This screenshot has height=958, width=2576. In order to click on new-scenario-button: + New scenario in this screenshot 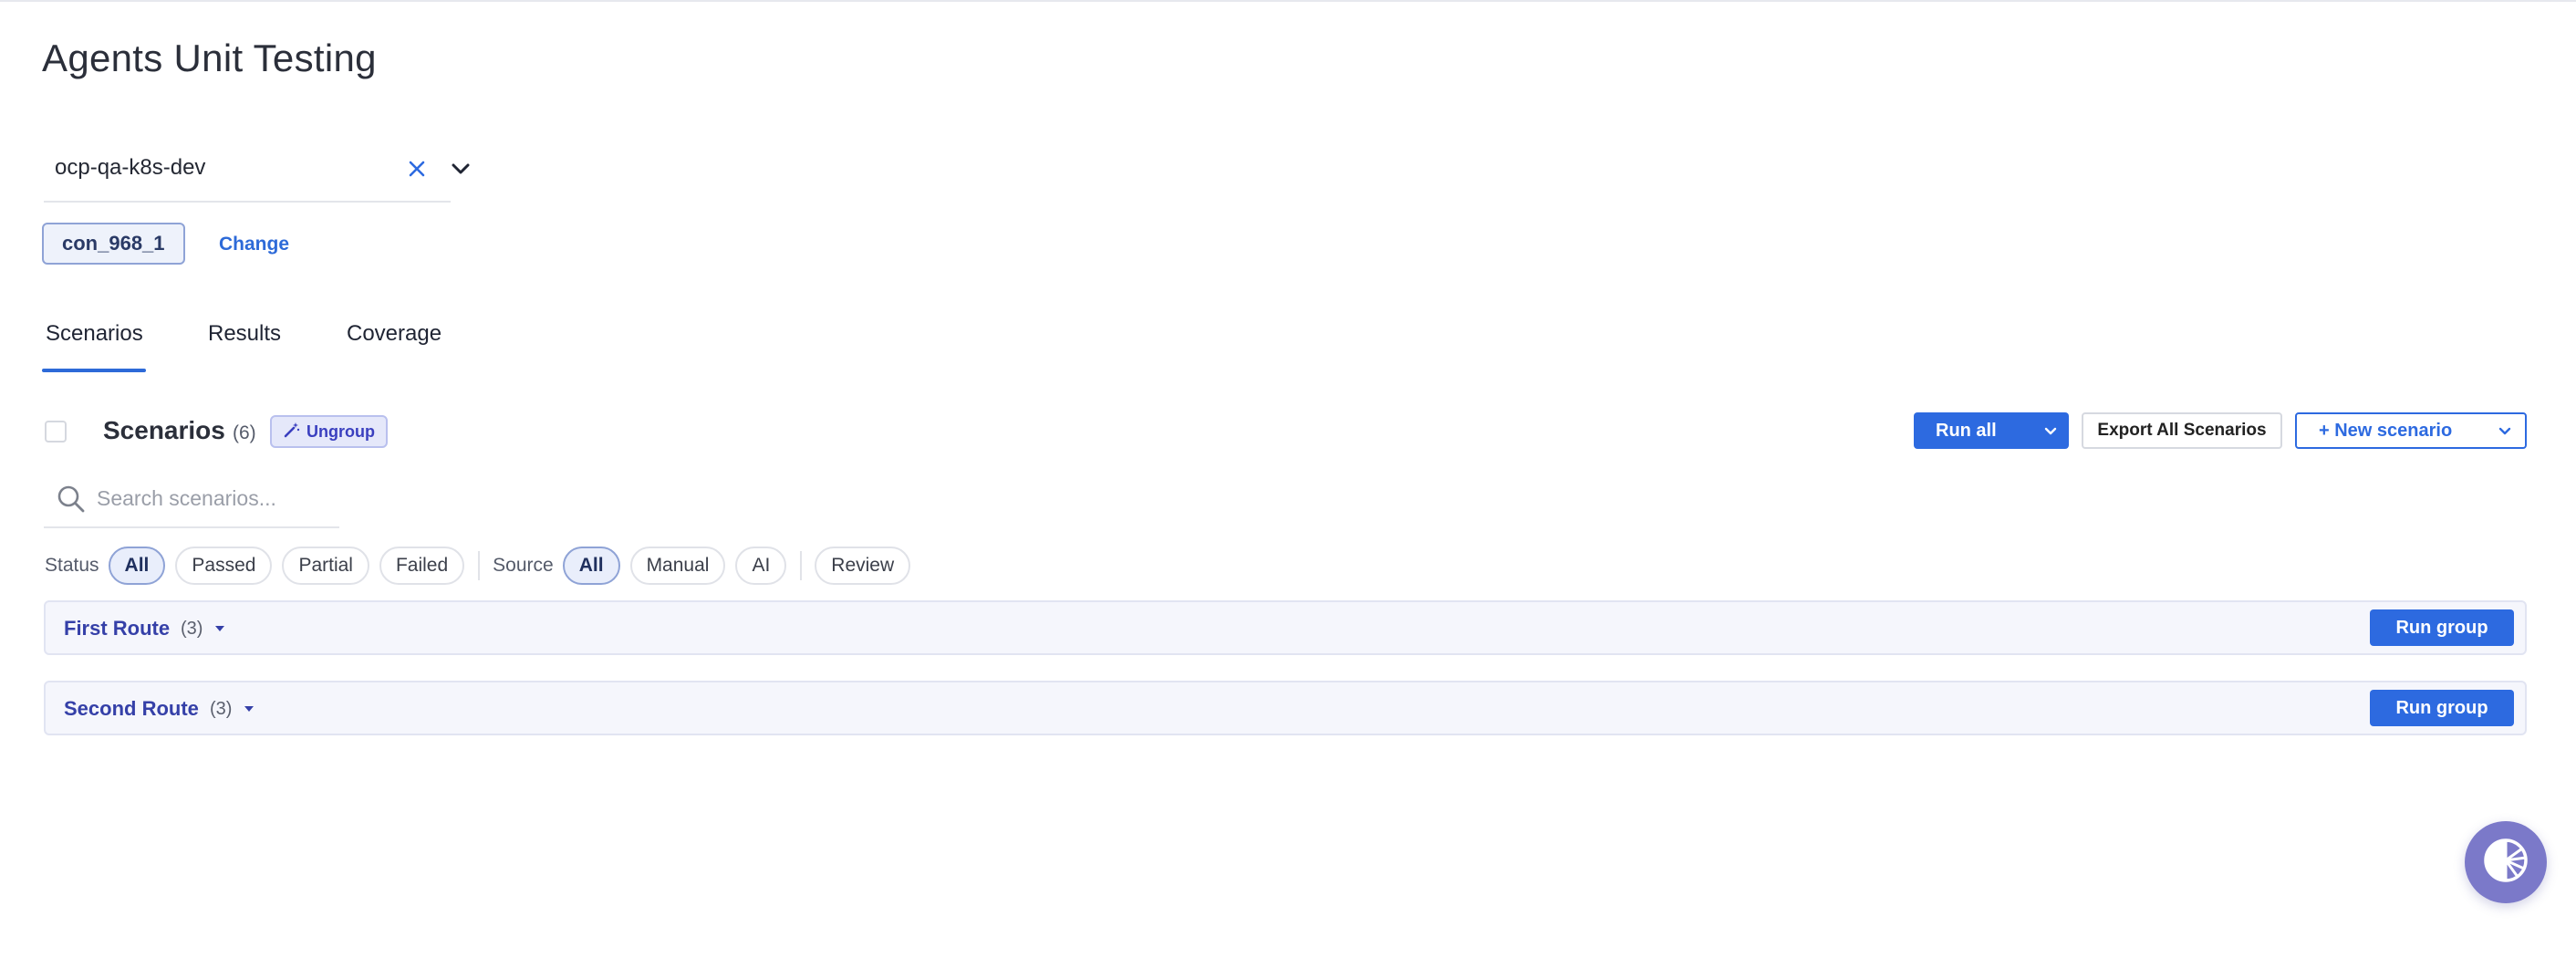, I will do `click(2411, 430)`.